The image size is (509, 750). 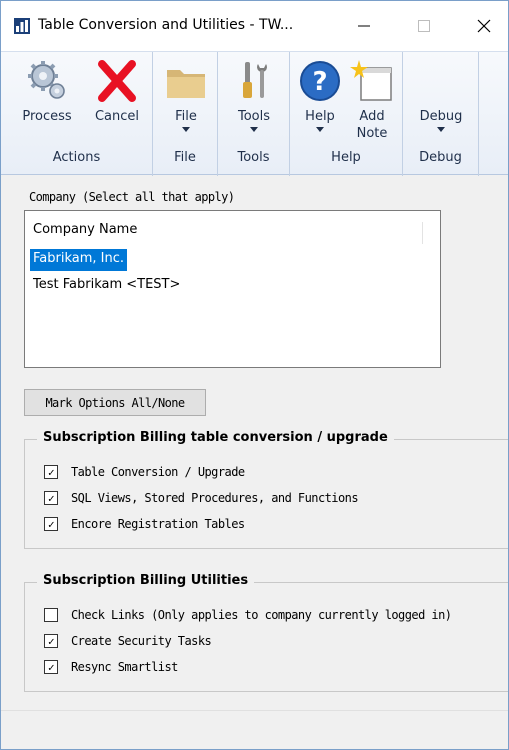 I want to click on cancel-label: Cancel, so click(x=117, y=116).